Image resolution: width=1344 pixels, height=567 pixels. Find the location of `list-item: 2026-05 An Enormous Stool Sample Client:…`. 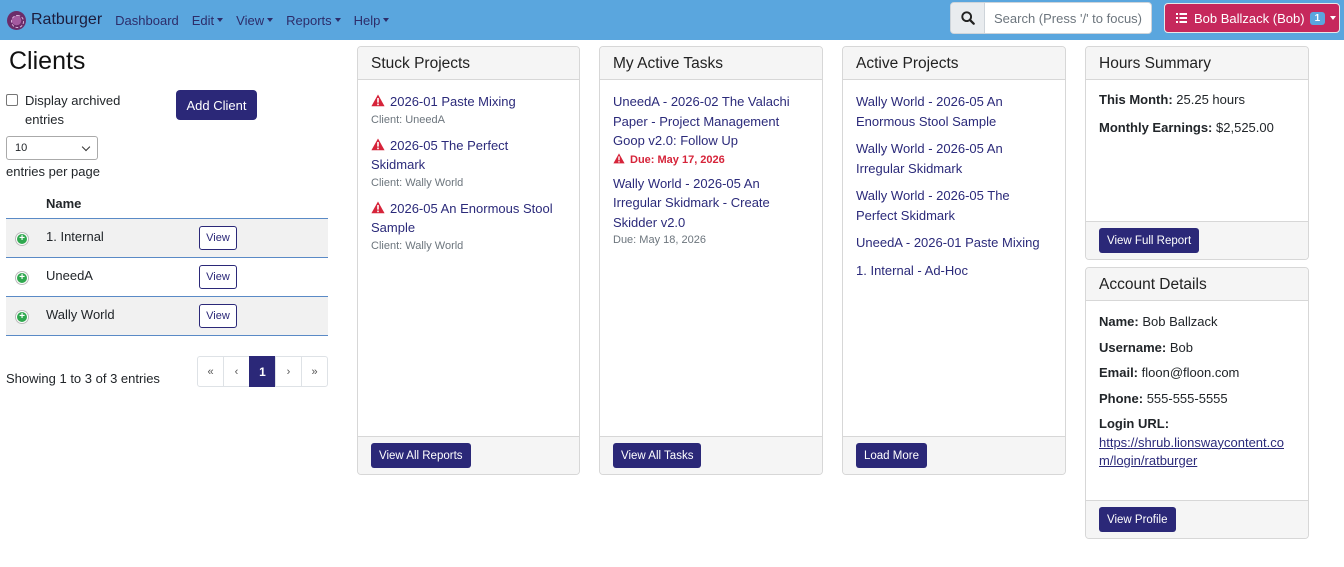

list-item: 2026-05 An Enormous Stool Sample Client:… is located at coordinates (468, 226).